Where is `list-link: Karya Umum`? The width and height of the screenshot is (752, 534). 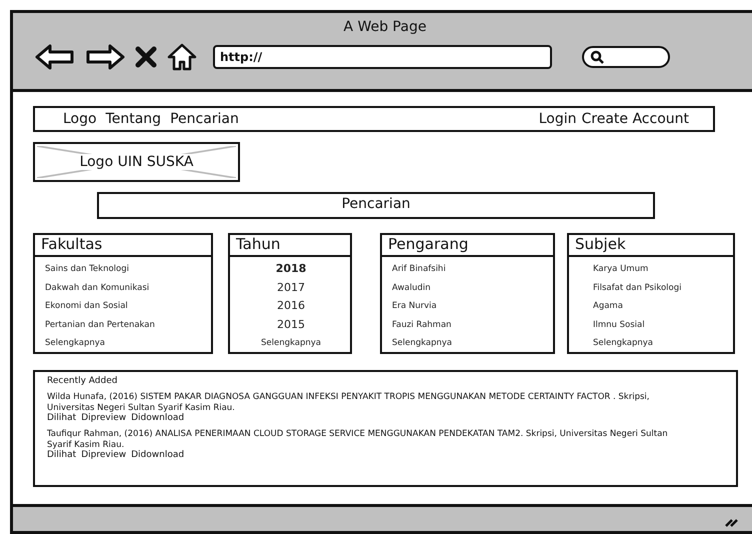
list-link: Karya Umum is located at coordinates (662, 269).